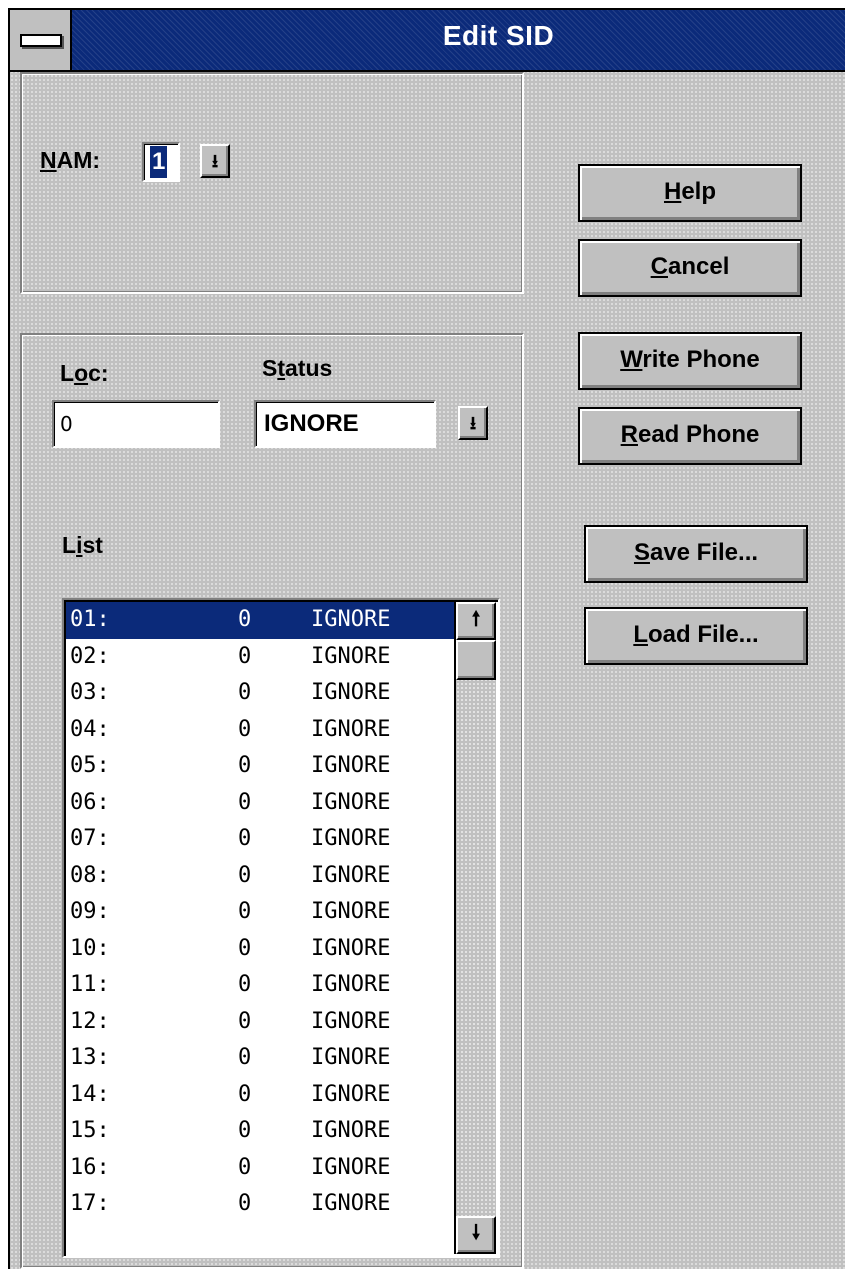  I want to click on list-item: 11: 0 IGNORE, so click(261, 985).